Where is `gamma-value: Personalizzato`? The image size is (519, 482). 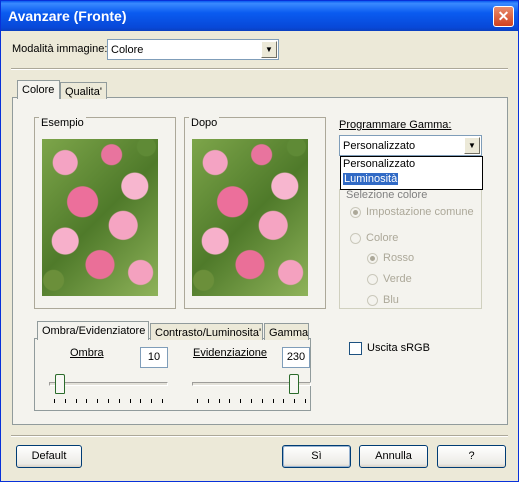 gamma-value: Personalizzato is located at coordinates (379, 146).